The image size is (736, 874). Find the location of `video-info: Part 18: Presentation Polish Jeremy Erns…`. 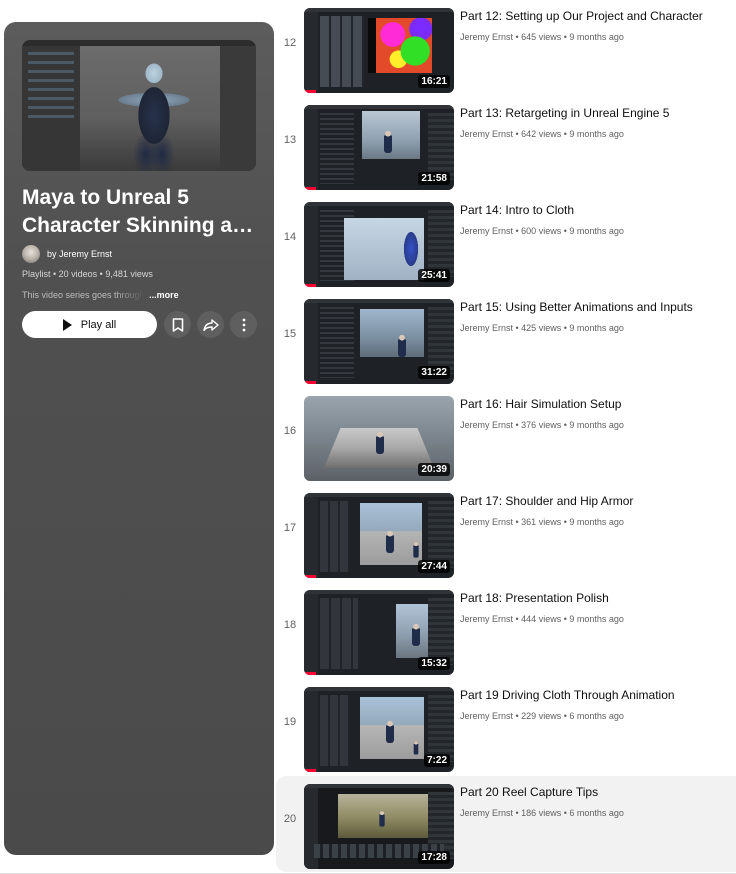

video-info: Part 18: Presentation Polish Jeremy Erns… is located at coordinates (596, 607).